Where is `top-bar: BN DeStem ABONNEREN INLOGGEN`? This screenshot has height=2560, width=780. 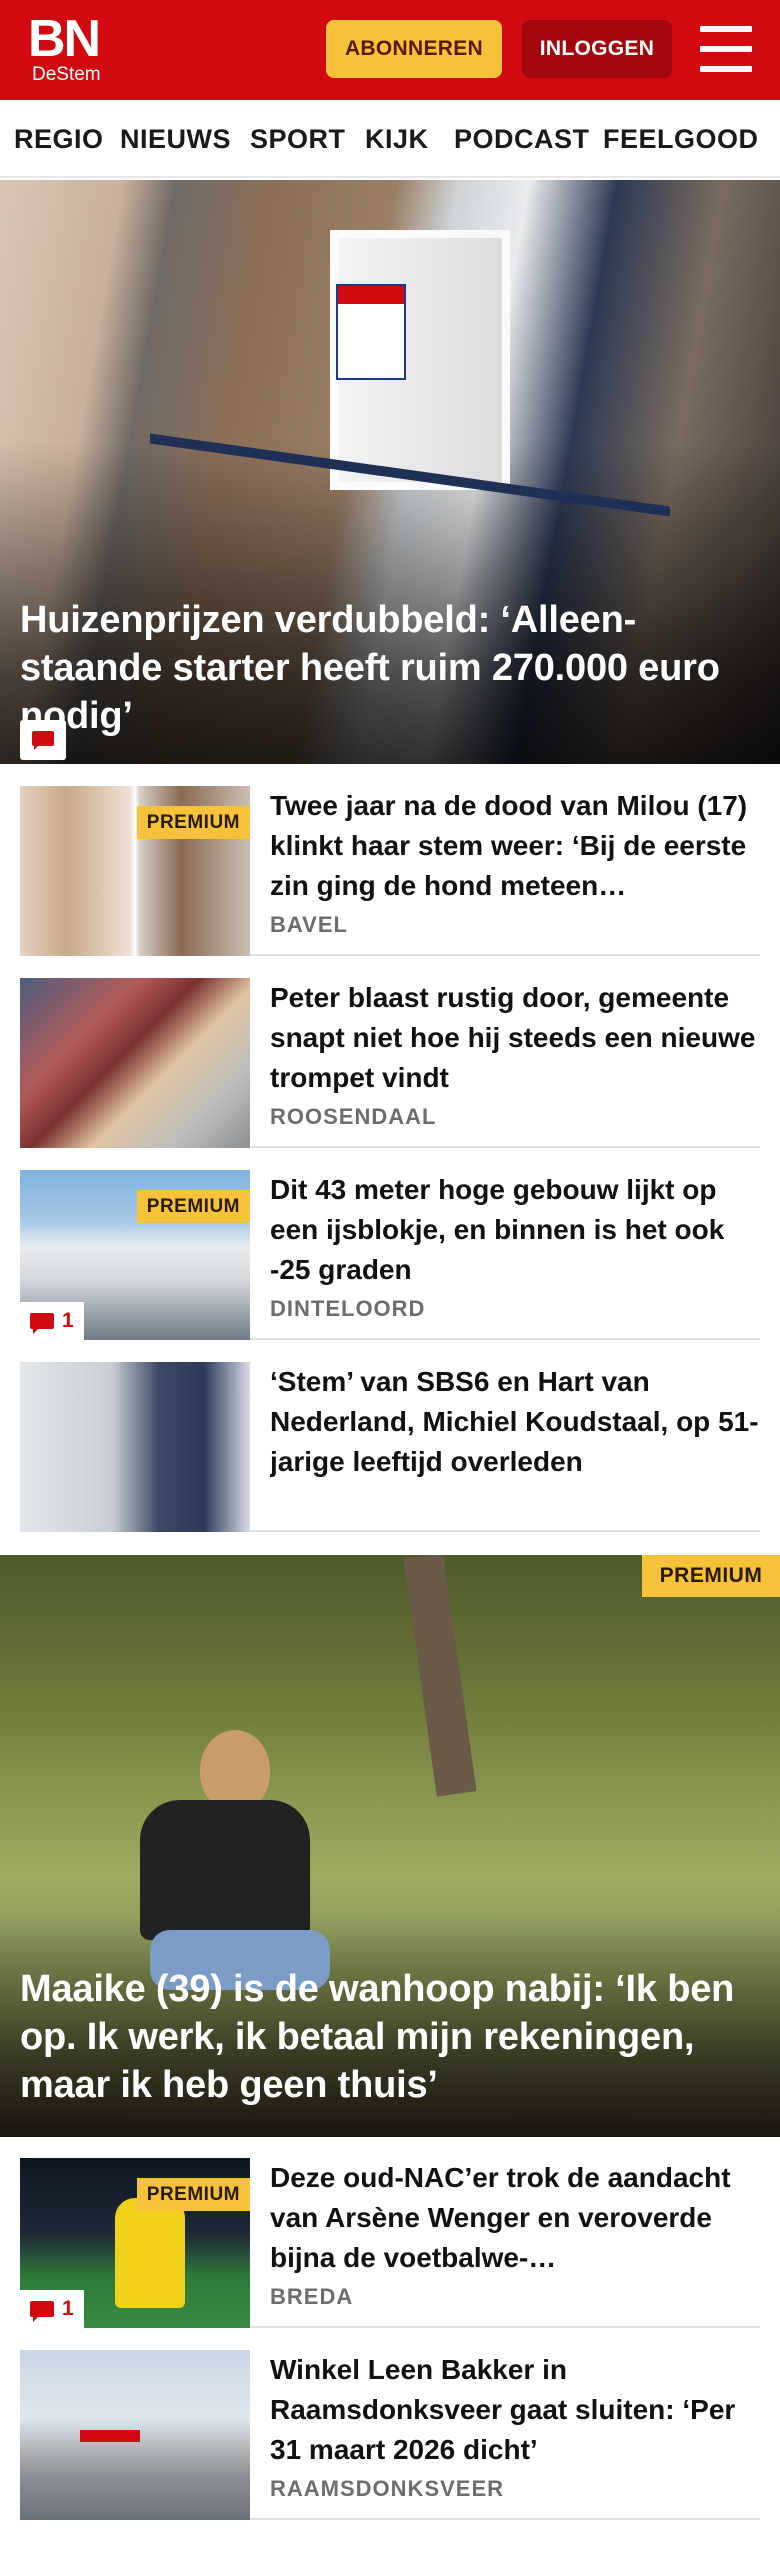 top-bar: BN DeStem ABONNEREN INLOGGEN is located at coordinates (390, 50).